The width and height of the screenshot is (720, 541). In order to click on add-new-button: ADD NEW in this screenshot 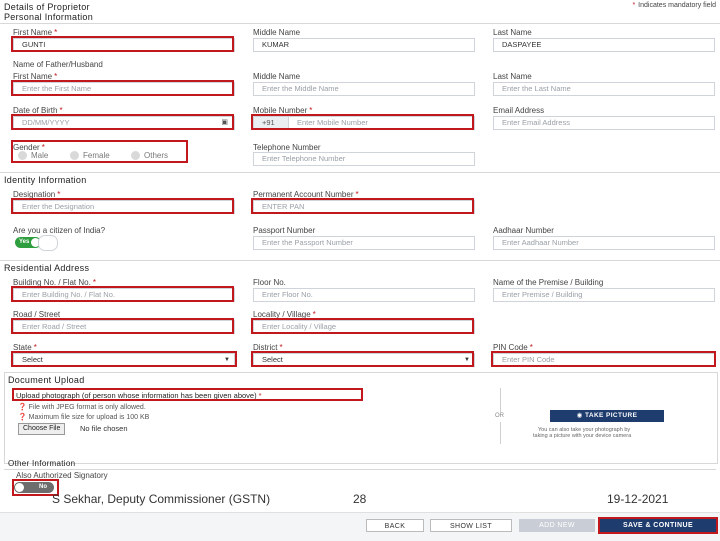, I will do `click(557, 525)`.